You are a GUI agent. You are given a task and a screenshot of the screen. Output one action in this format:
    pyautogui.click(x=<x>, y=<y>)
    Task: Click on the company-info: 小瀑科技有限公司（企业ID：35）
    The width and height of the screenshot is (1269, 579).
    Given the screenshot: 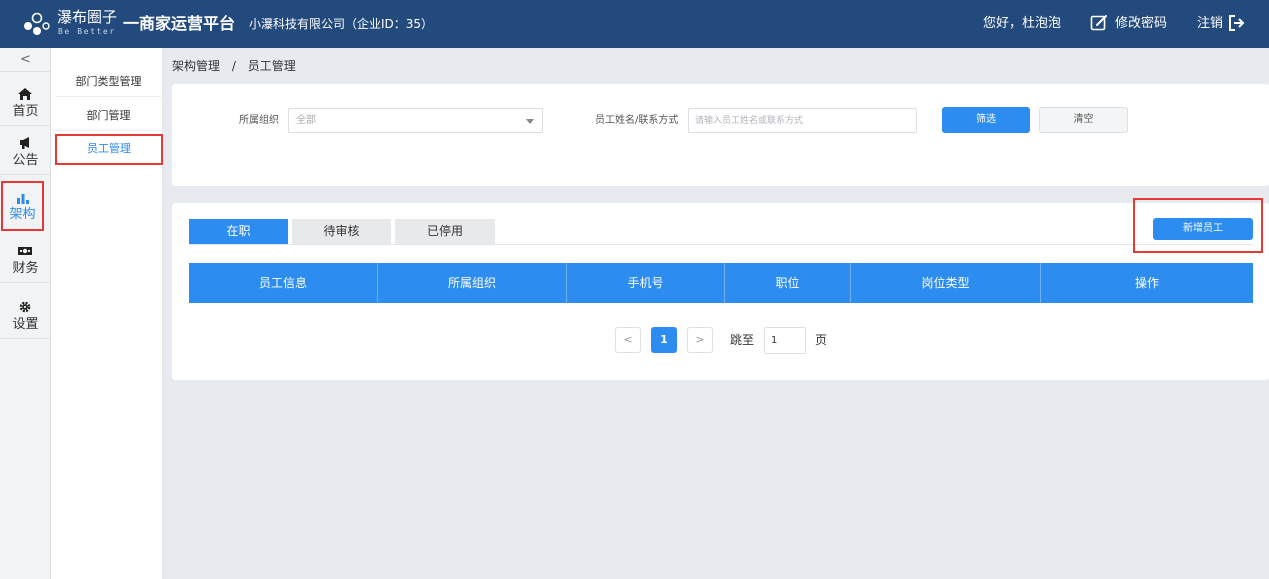 What is the action you would take?
    pyautogui.click(x=341, y=24)
    